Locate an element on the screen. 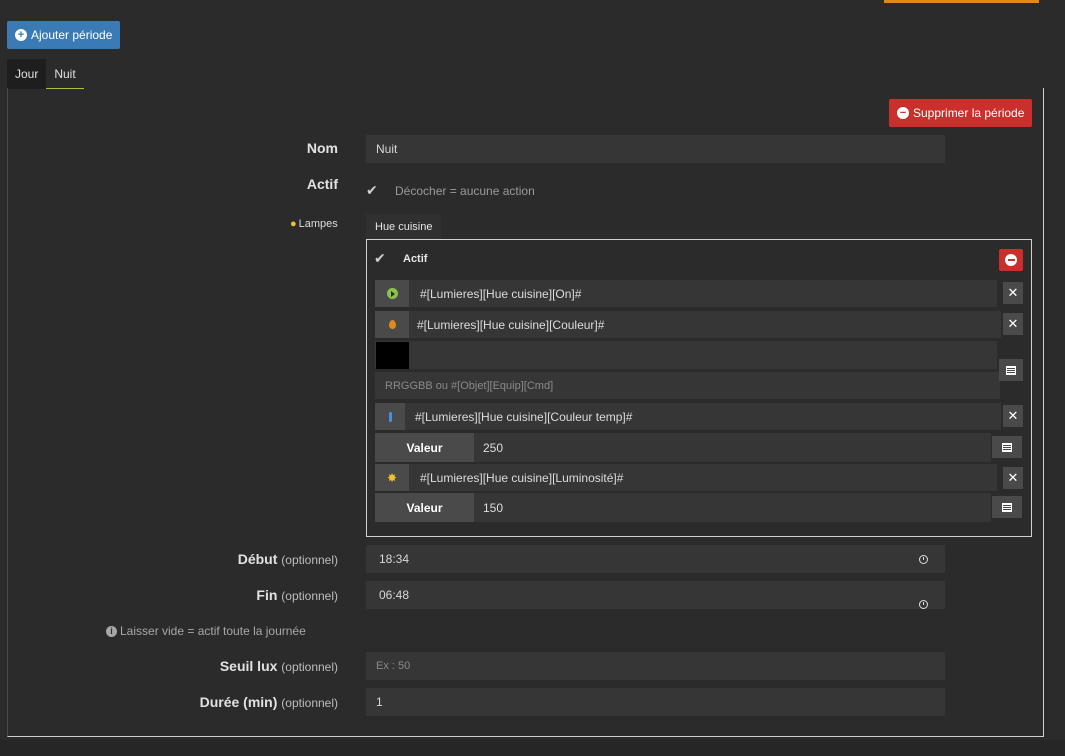 The height and width of the screenshot is (756, 1065). debut-label-group: Début (optionnel) is located at coordinates (244, 559).